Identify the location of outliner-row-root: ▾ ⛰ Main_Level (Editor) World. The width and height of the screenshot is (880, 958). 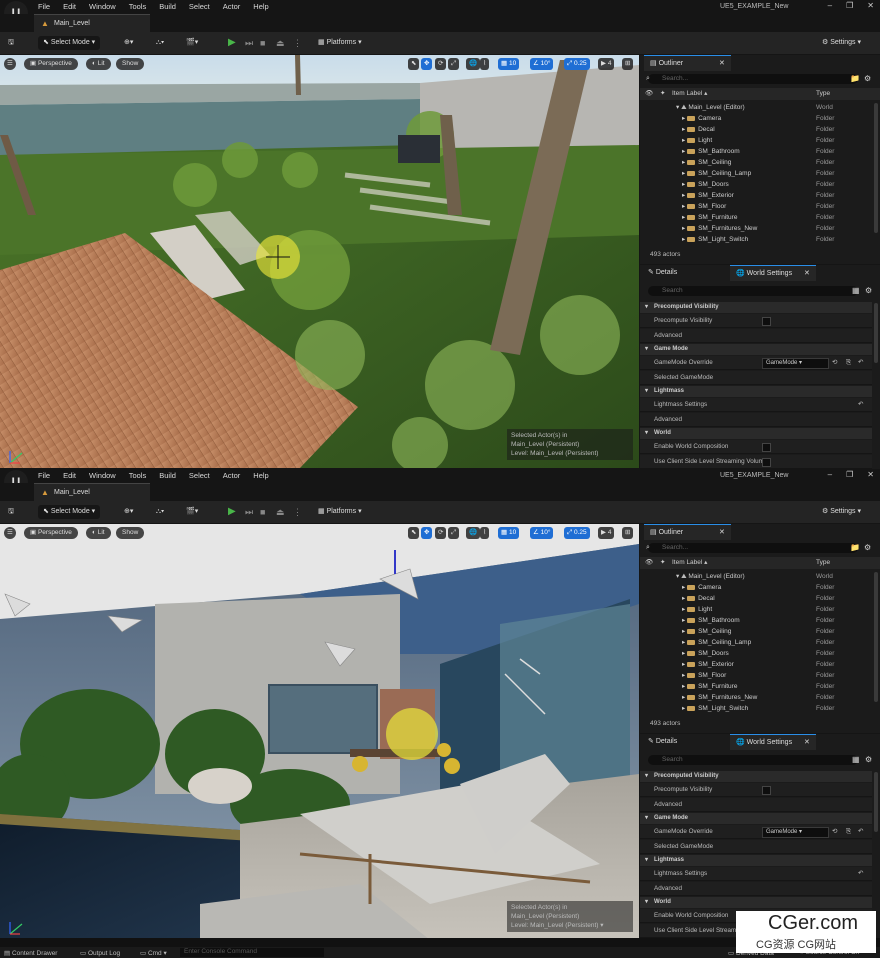
(756, 576).